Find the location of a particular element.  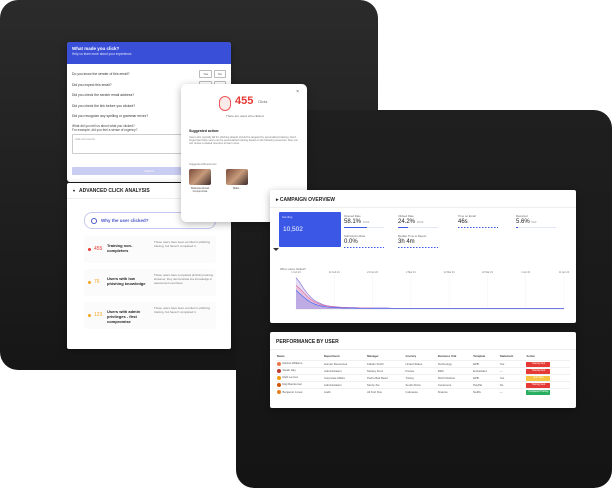

kpi-tile: Time on Email 46s is located at coordinates (478, 221).